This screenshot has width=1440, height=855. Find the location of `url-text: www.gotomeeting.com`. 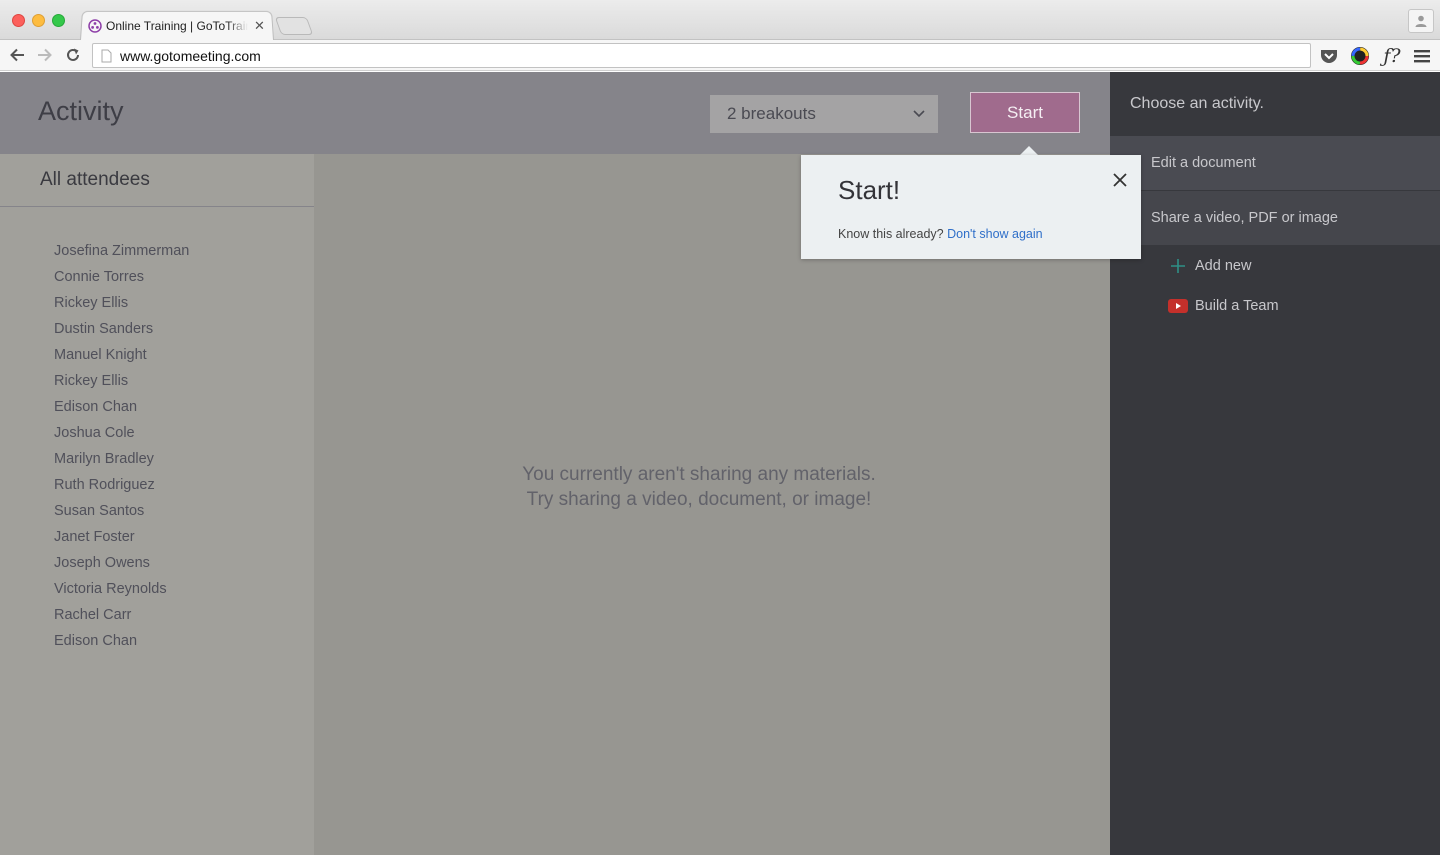

url-text: www.gotomeeting.com is located at coordinates (190, 55).